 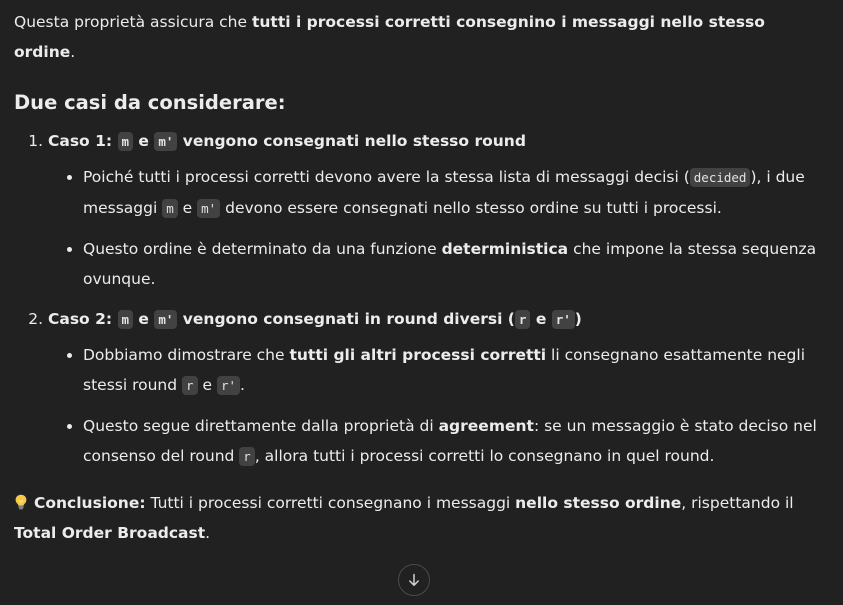 I want to click on lightbulb-icon, so click(x=21, y=500).